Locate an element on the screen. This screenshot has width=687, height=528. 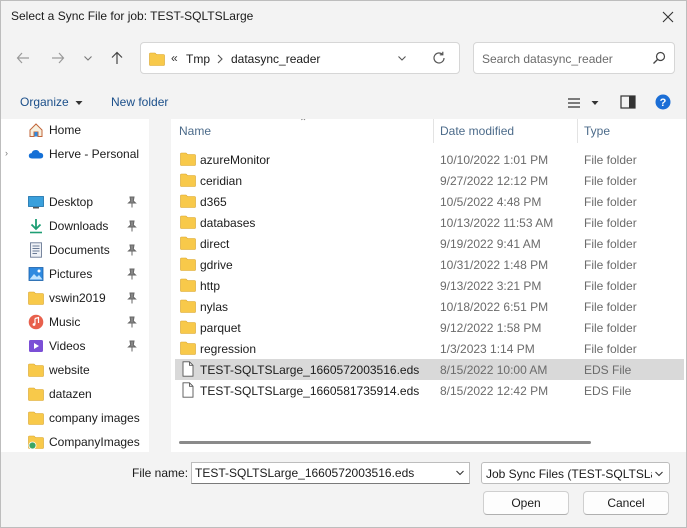
file-date: 9/19/2022 9:41 AM is located at coordinates (490, 244).